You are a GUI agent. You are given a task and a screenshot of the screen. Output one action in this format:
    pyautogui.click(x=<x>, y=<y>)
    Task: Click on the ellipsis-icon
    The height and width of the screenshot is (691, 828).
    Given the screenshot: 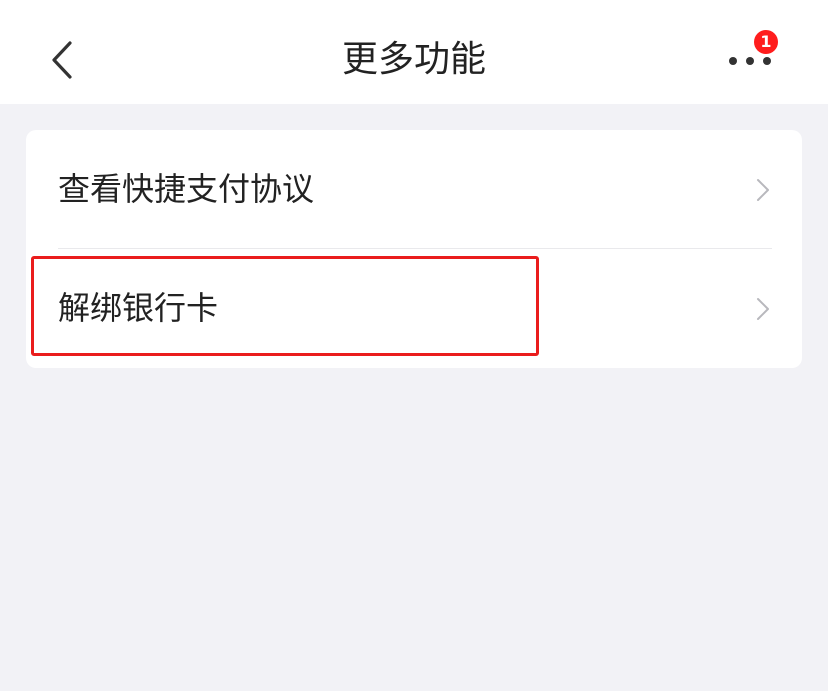 What is the action you would take?
    pyautogui.click(x=750, y=61)
    